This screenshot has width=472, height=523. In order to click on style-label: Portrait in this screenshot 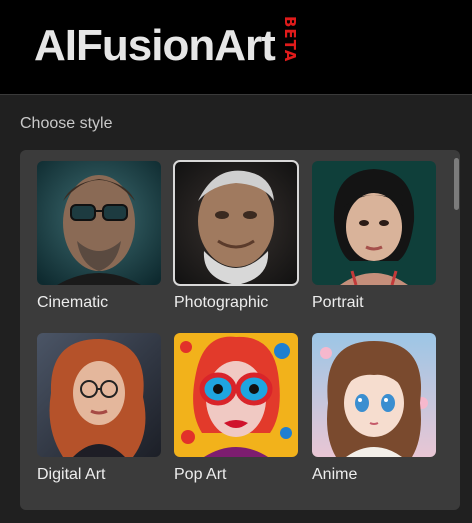, I will do `click(338, 302)`.